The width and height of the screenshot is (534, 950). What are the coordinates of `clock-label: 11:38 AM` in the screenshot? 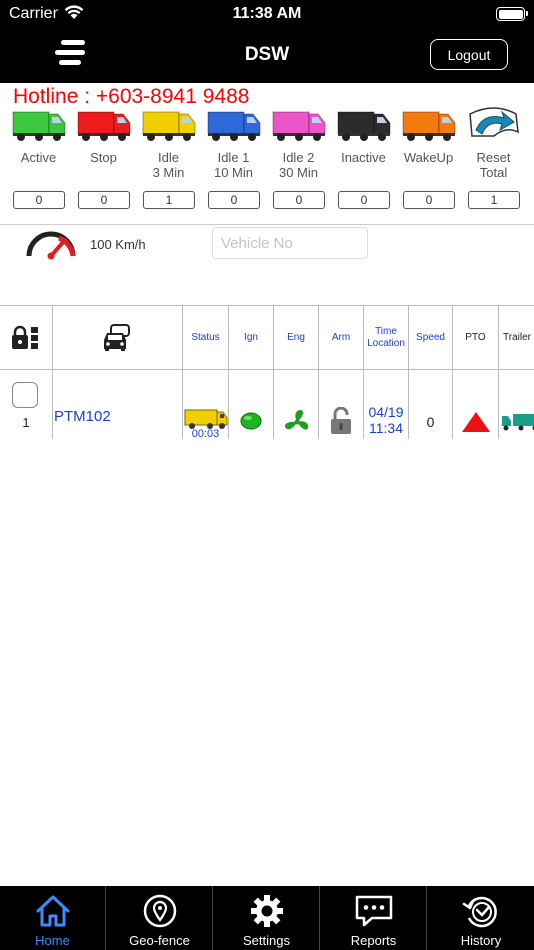 It's located at (267, 13).